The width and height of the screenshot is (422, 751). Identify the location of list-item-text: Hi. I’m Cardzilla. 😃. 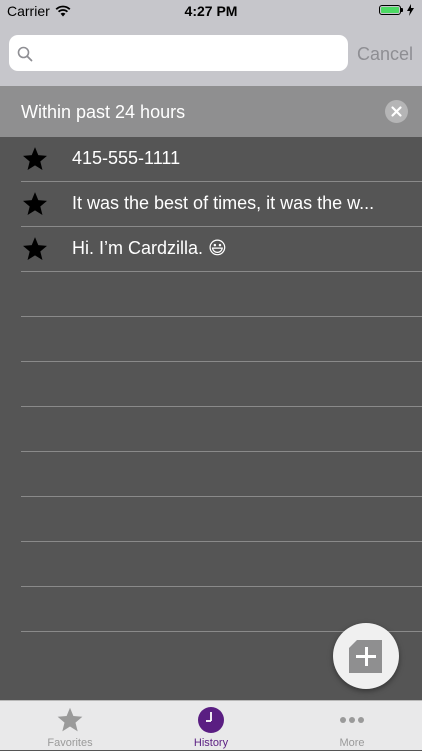
(149, 248).